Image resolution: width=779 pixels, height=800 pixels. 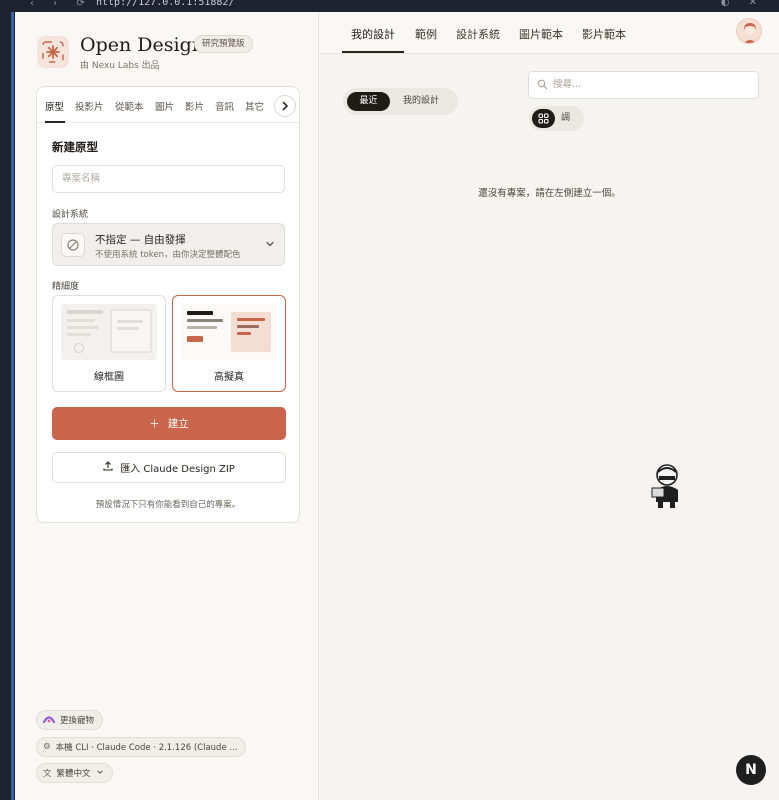 I want to click on project-filter-toggle: 最近 我的設計, so click(x=400, y=101).